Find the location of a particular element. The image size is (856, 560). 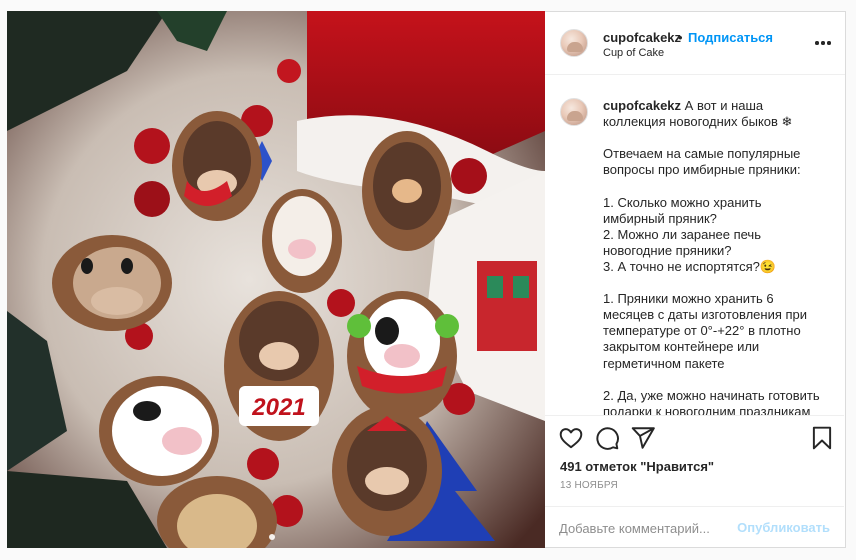

post-header: cupofcakekz • Подписаться Cup of Cake is located at coordinates (695, 43).